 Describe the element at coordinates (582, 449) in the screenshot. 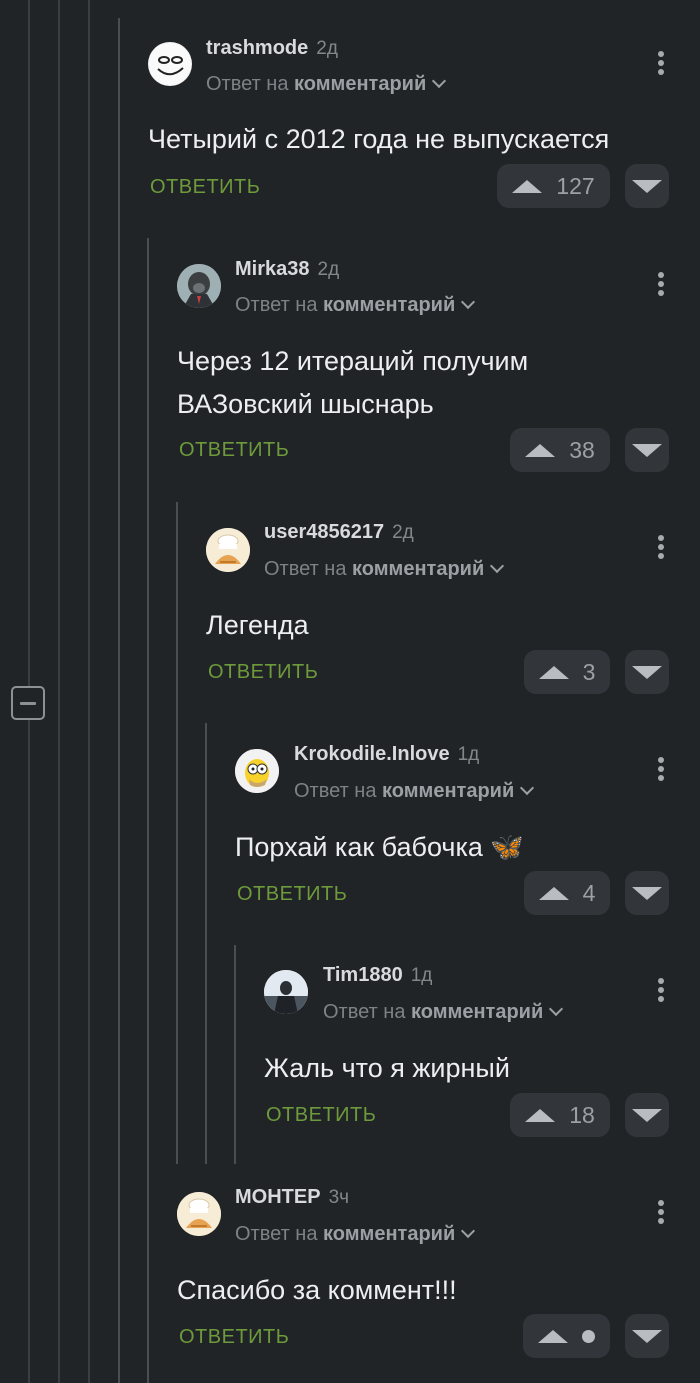

I see `rating-count: 38` at that location.